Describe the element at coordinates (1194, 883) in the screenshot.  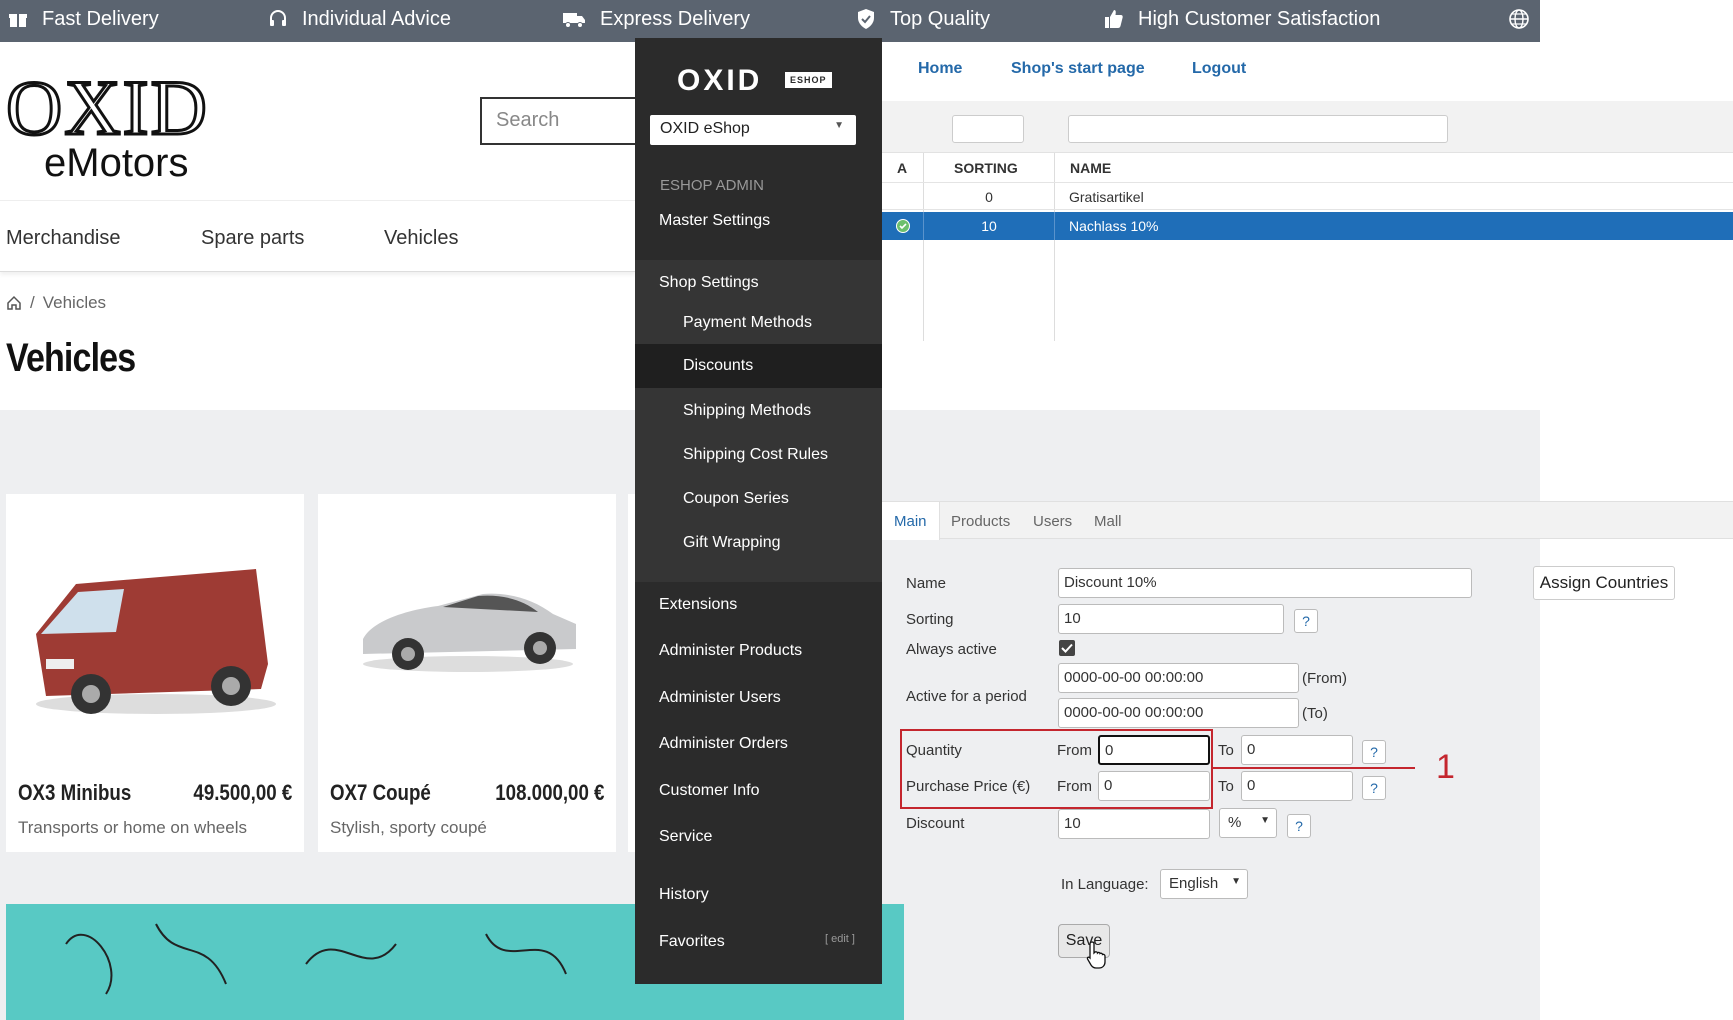
I see `language-select-value: English` at that location.